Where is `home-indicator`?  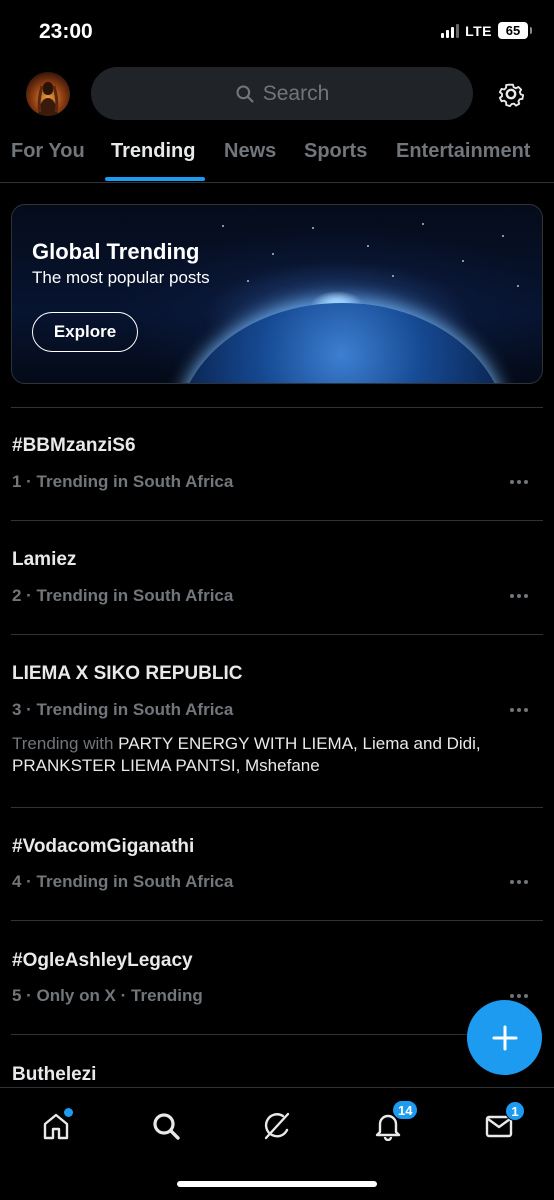
home-indicator is located at coordinates (277, 1184).